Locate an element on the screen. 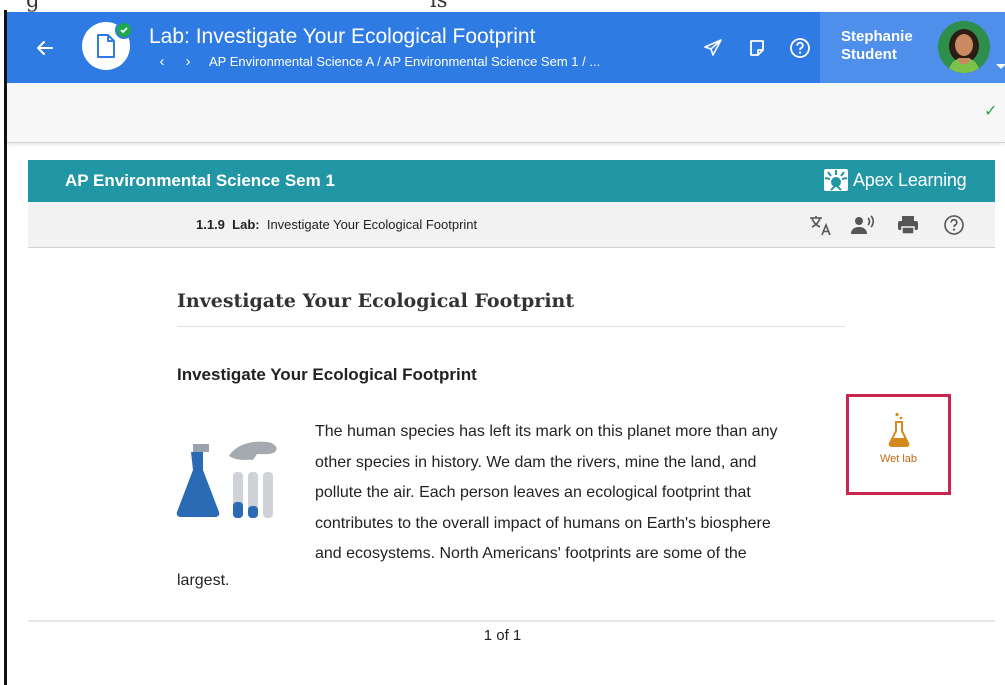 This screenshot has height=685, width=1005. saved-check-icon: ✓ is located at coordinates (991, 111).